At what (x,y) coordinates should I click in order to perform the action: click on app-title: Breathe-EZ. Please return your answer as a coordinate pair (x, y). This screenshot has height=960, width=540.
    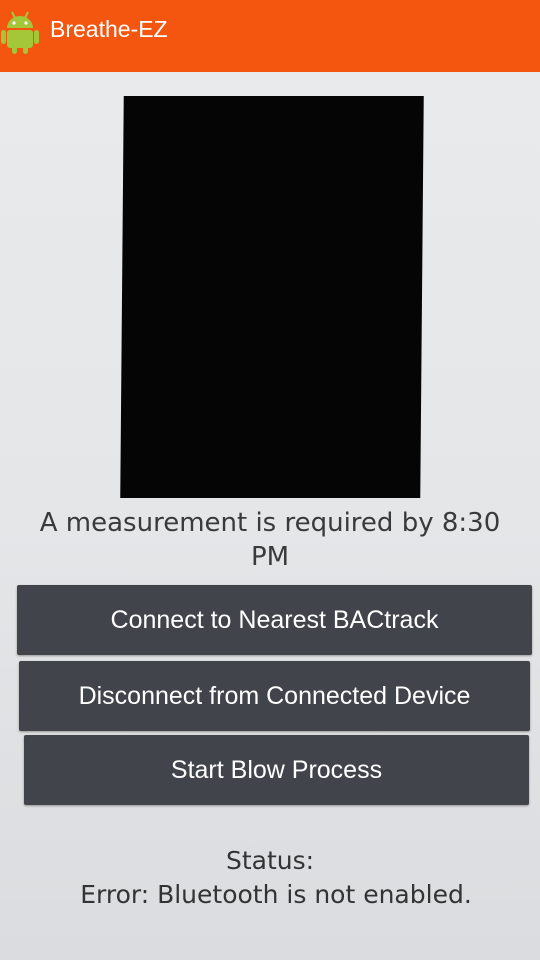
    Looking at the image, I should click on (109, 28).